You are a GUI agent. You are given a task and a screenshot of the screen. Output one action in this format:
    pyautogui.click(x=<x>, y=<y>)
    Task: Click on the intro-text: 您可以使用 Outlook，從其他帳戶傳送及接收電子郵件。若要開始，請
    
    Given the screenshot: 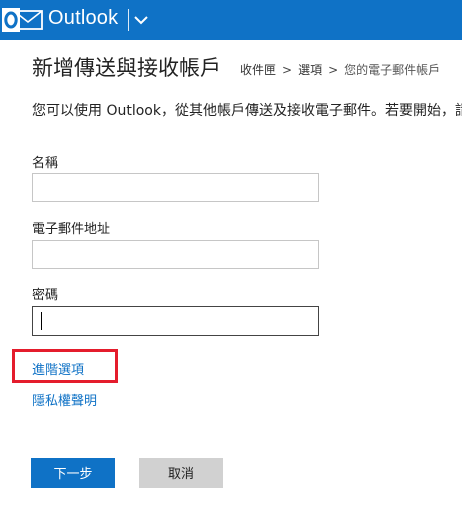 What is the action you would take?
    pyautogui.click(x=247, y=111)
    